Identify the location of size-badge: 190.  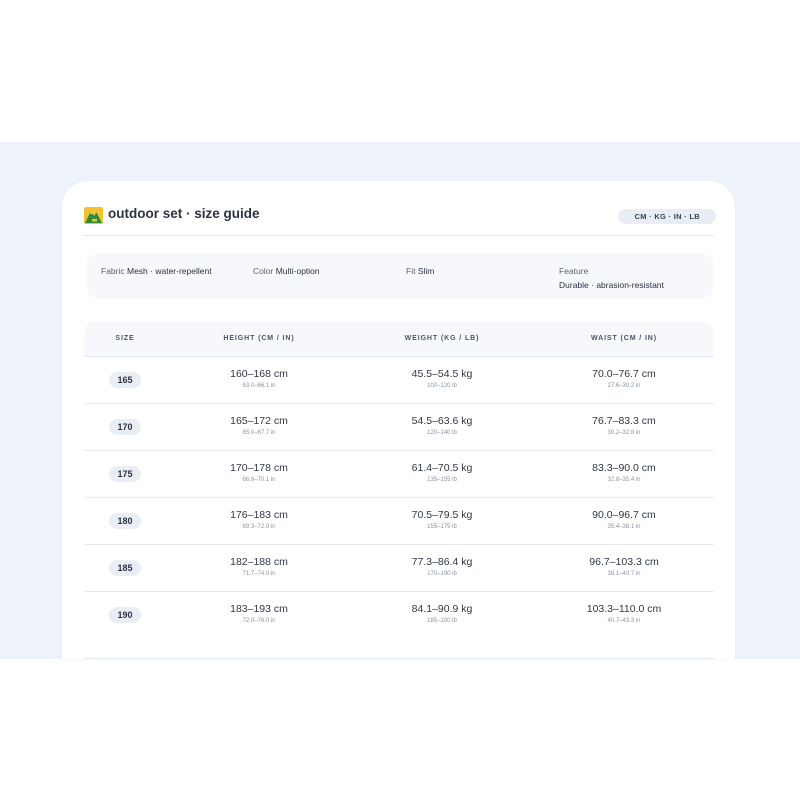
(125, 615).